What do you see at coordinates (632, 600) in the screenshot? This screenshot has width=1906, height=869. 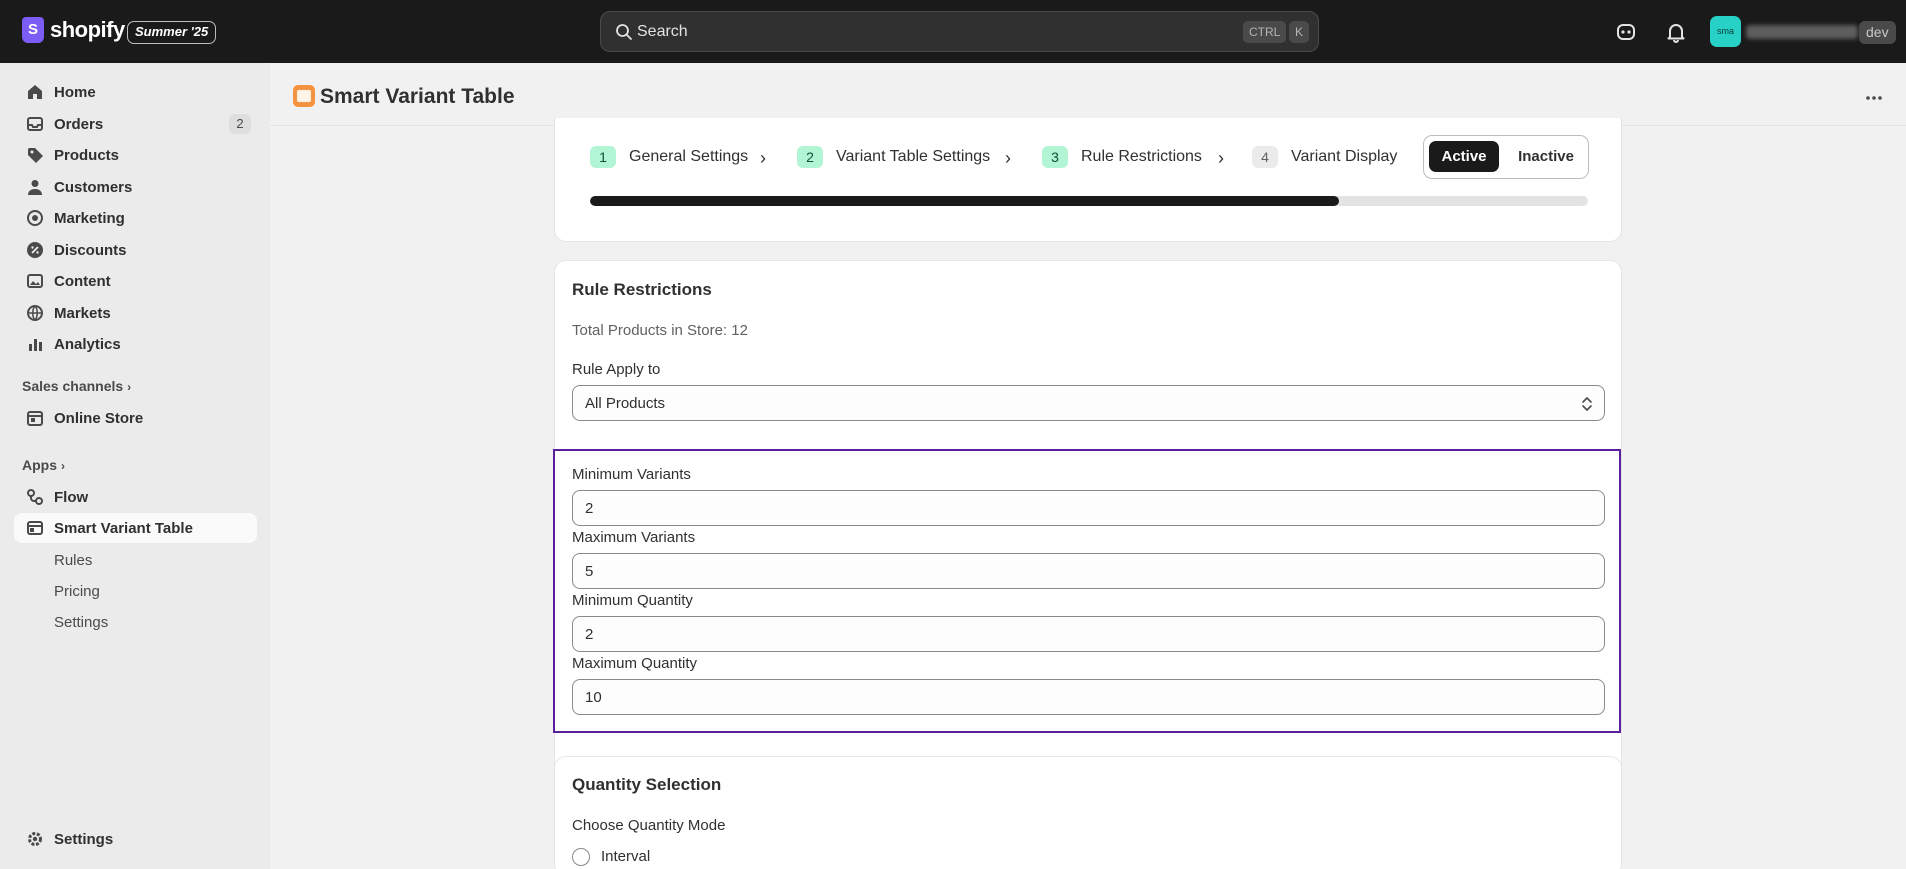 I see `min-quantity-label: Minimum Quantity` at bounding box center [632, 600].